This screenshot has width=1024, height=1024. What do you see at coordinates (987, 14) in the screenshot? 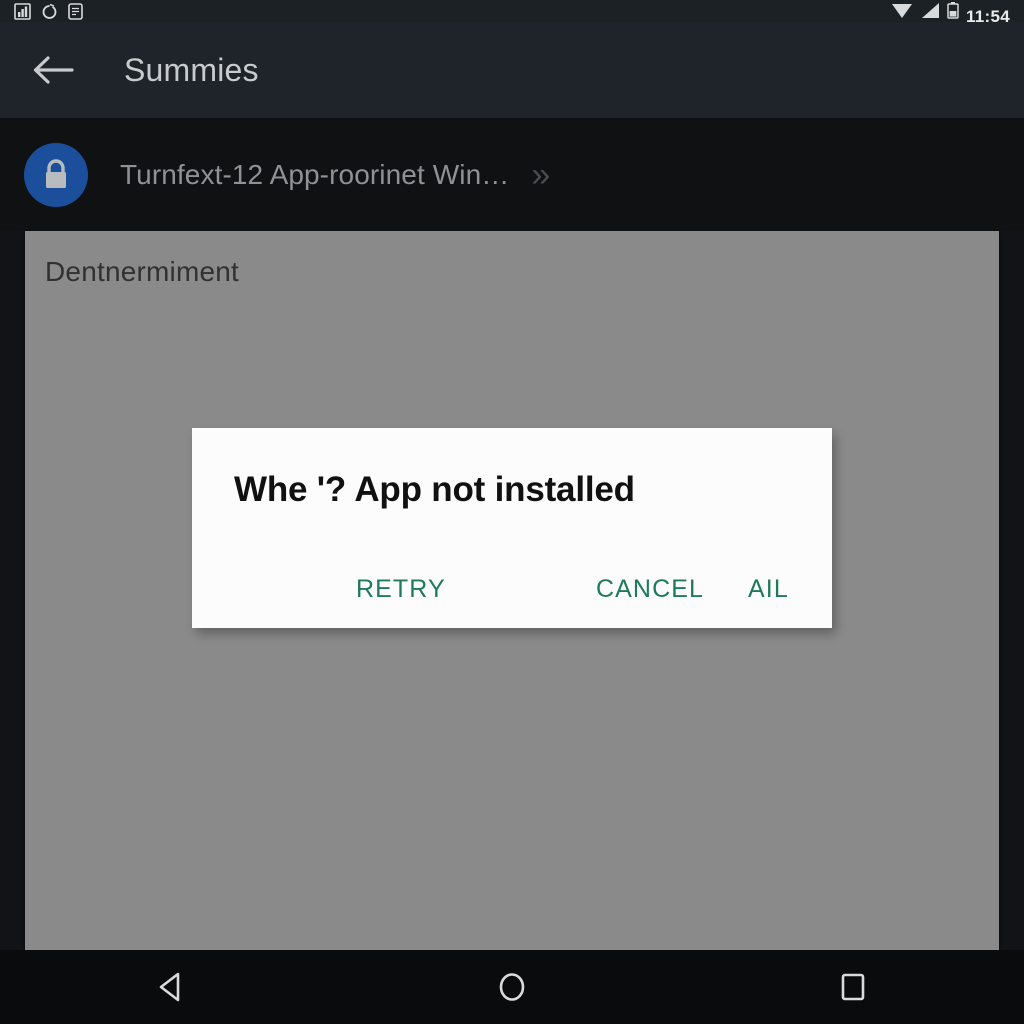
I see `status-bar-clock: 11:54` at bounding box center [987, 14].